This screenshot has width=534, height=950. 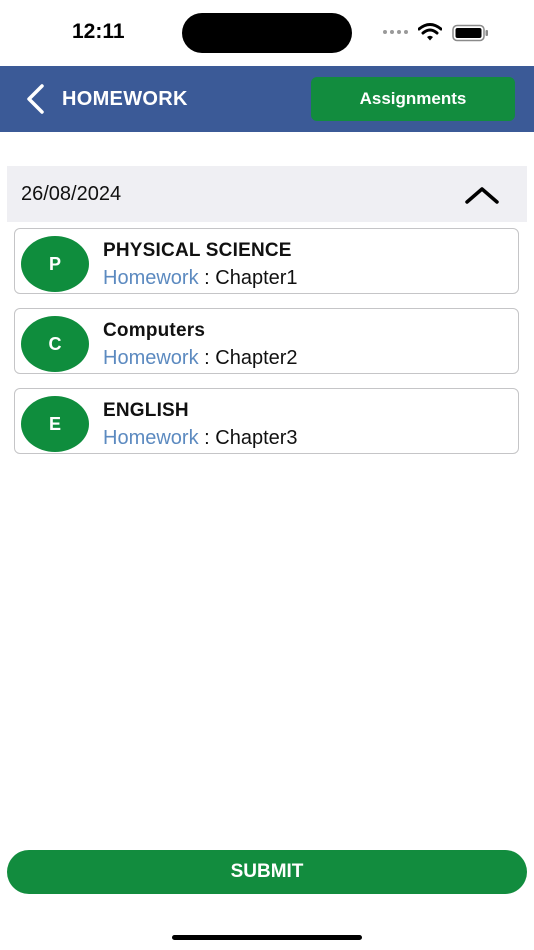 I want to click on subject-avatar: E, so click(x=55, y=424).